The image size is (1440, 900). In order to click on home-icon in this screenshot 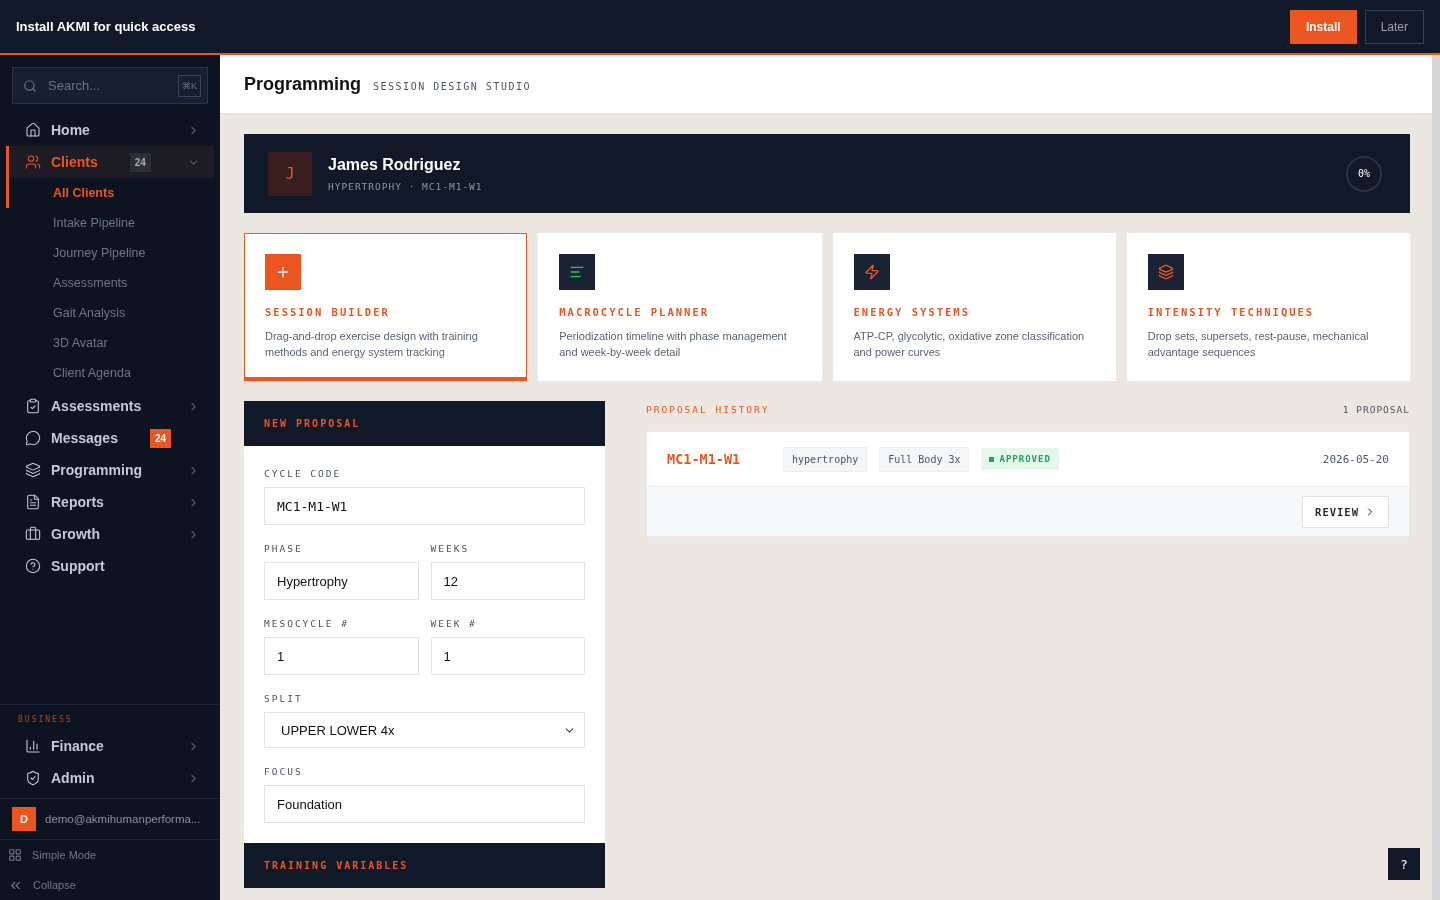, I will do `click(33, 130)`.